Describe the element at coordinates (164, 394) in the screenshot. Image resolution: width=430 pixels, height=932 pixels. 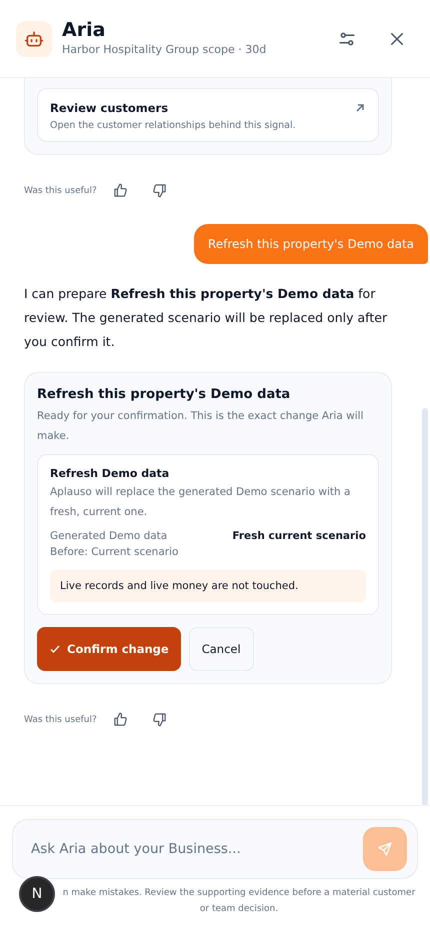
I see `card-title: Refresh this property's Demo data` at that location.